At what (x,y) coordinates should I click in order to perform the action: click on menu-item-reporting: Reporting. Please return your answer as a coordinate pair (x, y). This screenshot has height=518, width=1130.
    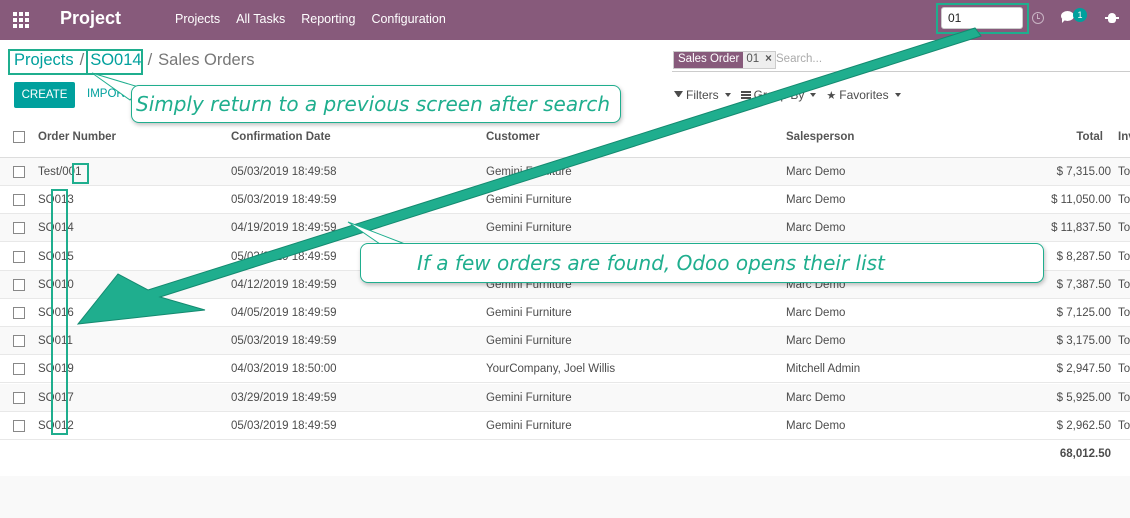
    Looking at the image, I should click on (328, 19).